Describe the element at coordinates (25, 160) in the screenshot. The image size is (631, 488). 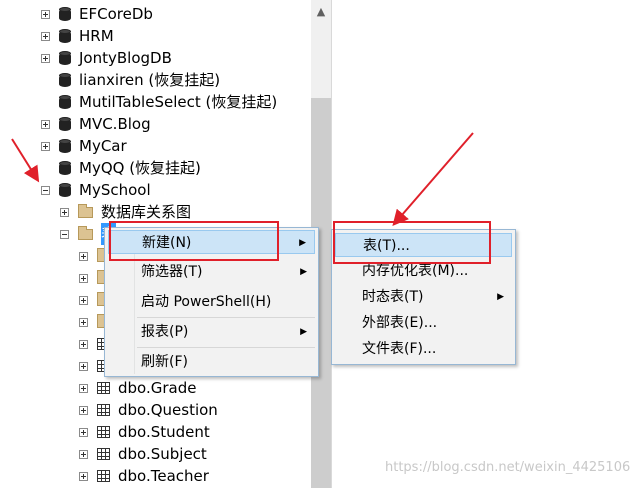
I see `red-arrow-left` at that location.